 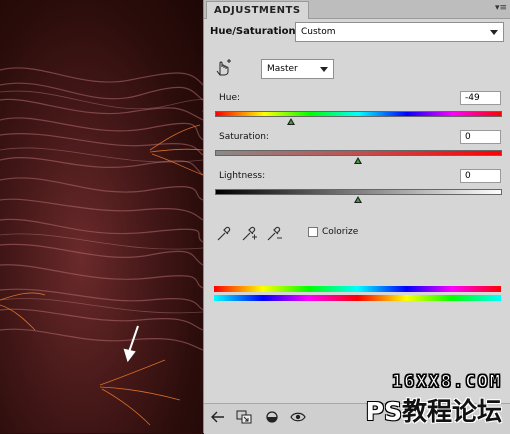 I want to click on saturation-slider-thumb, so click(x=358, y=160).